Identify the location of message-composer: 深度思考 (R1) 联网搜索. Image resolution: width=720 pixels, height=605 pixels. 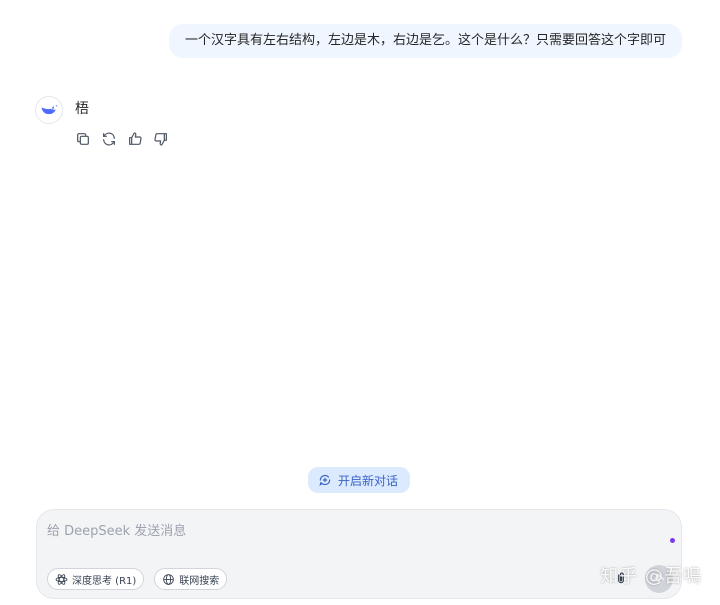
(359, 554).